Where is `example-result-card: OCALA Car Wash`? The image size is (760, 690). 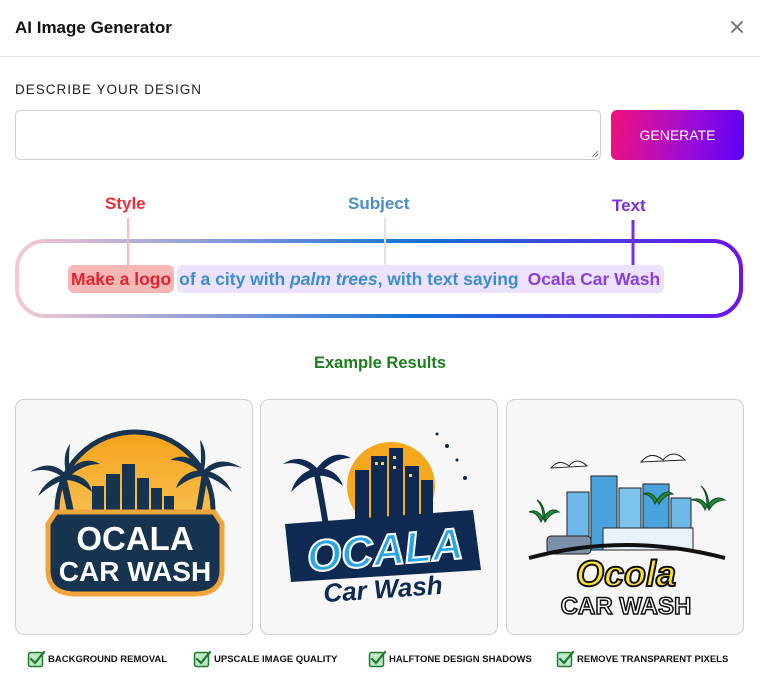 example-result-card: OCALA Car Wash is located at coordinates (379, 517).